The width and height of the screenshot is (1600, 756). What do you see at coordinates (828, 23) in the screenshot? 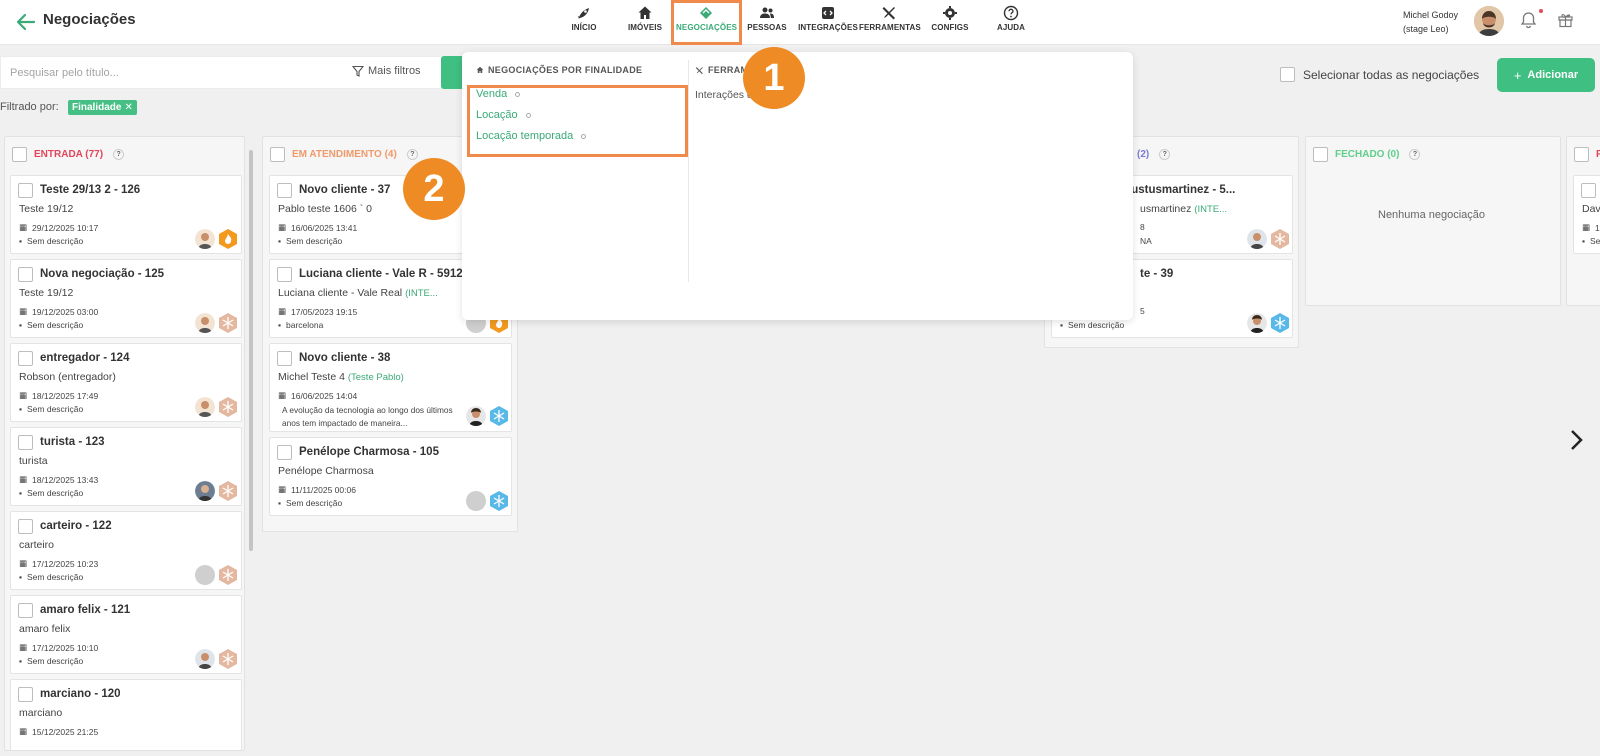
I see `nav-integracoes: INTEGRAÇÕES` at bounding box center [828, 23].